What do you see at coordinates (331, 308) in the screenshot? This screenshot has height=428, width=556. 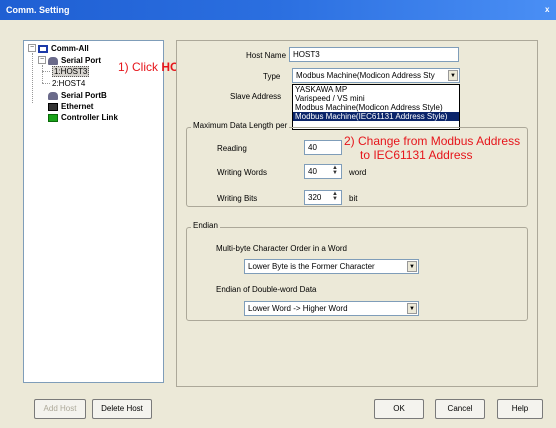 I see `dword-select: Lower Word -> Higher Word ▼` at bounding box center [331, 308].